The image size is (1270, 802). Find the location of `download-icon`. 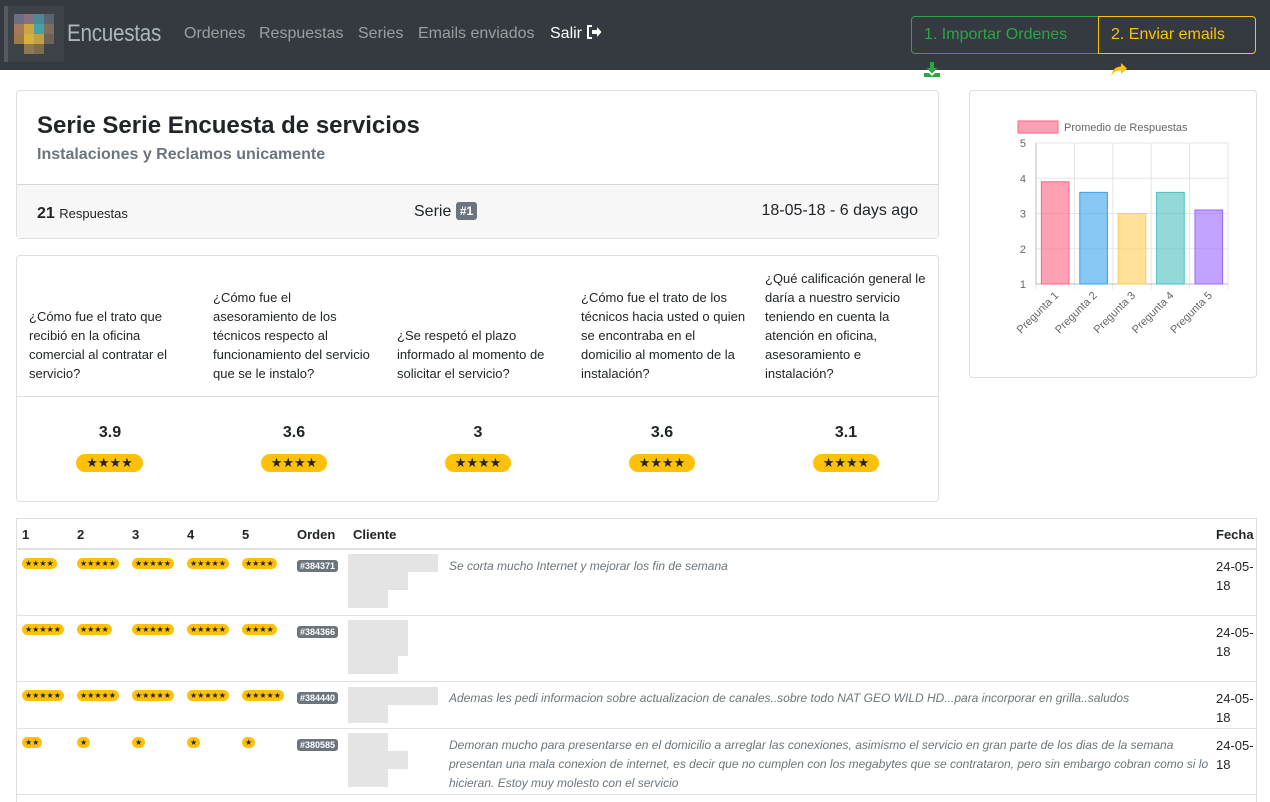

download-icon is located at coordinates (932, 69).